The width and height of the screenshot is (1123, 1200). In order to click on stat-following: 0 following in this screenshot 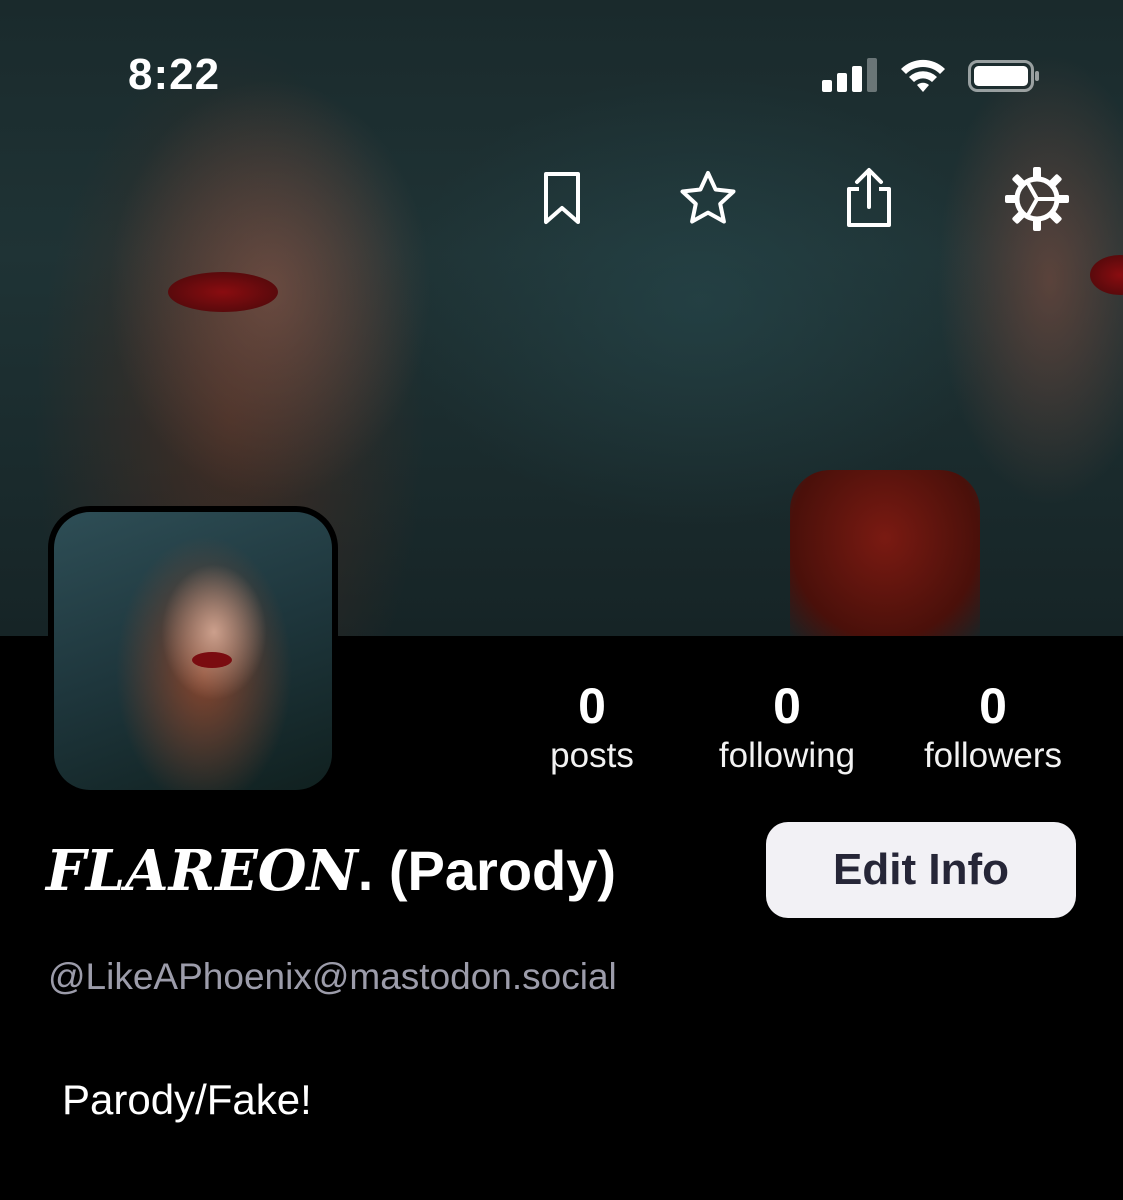, I will do `click(787, 728)`.